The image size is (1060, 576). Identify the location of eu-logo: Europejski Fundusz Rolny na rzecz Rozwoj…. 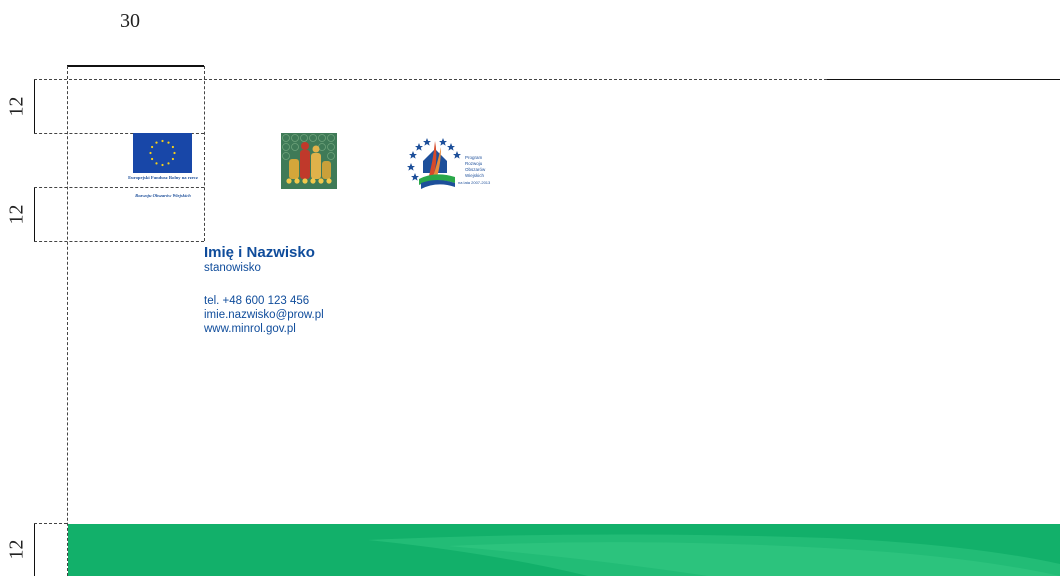
(163, 169).